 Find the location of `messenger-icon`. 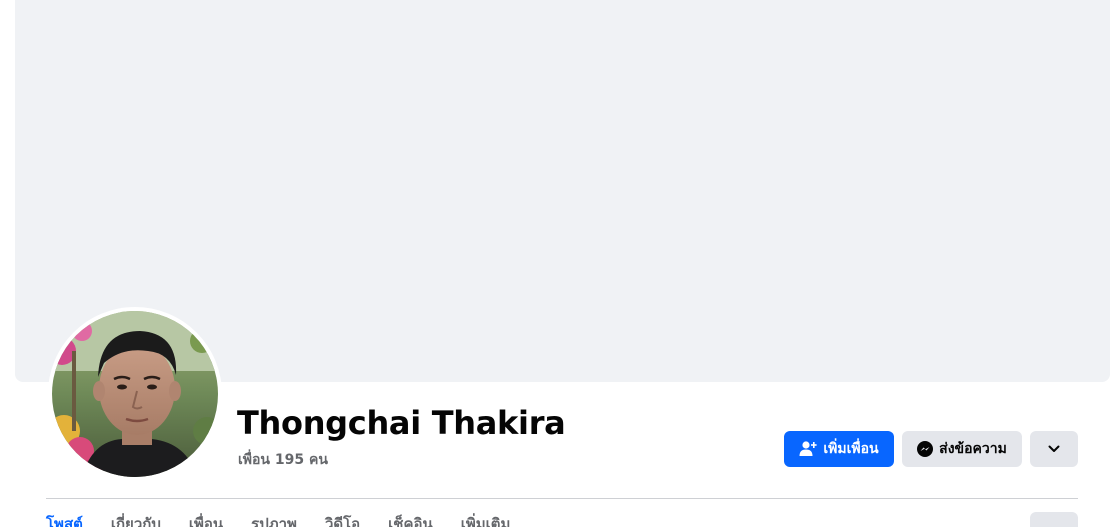

messenger-icon is located at coordinates (925, 449).